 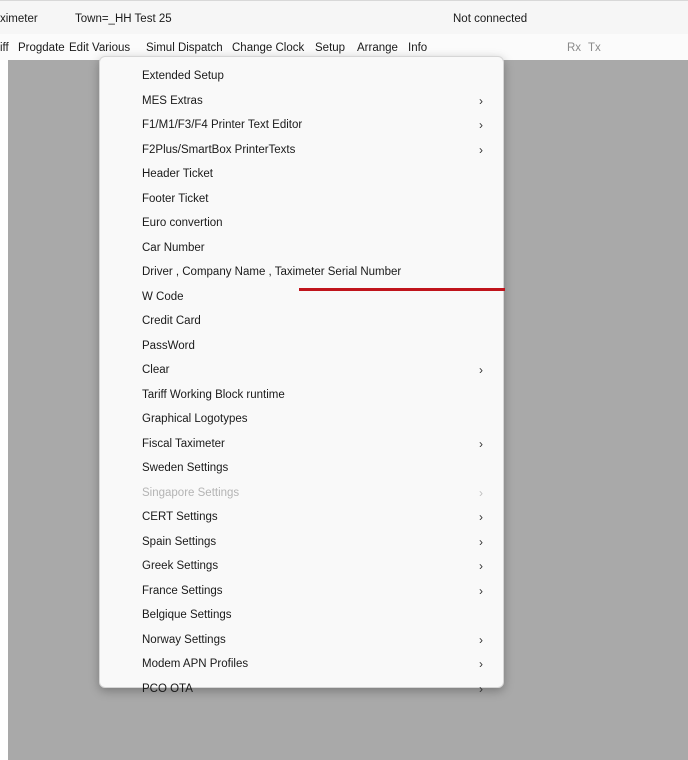 What do you see at coordinates (182, 590) in the screenshot?
I see `menu-item-label: France Settings` at bounding box center [182, 590].